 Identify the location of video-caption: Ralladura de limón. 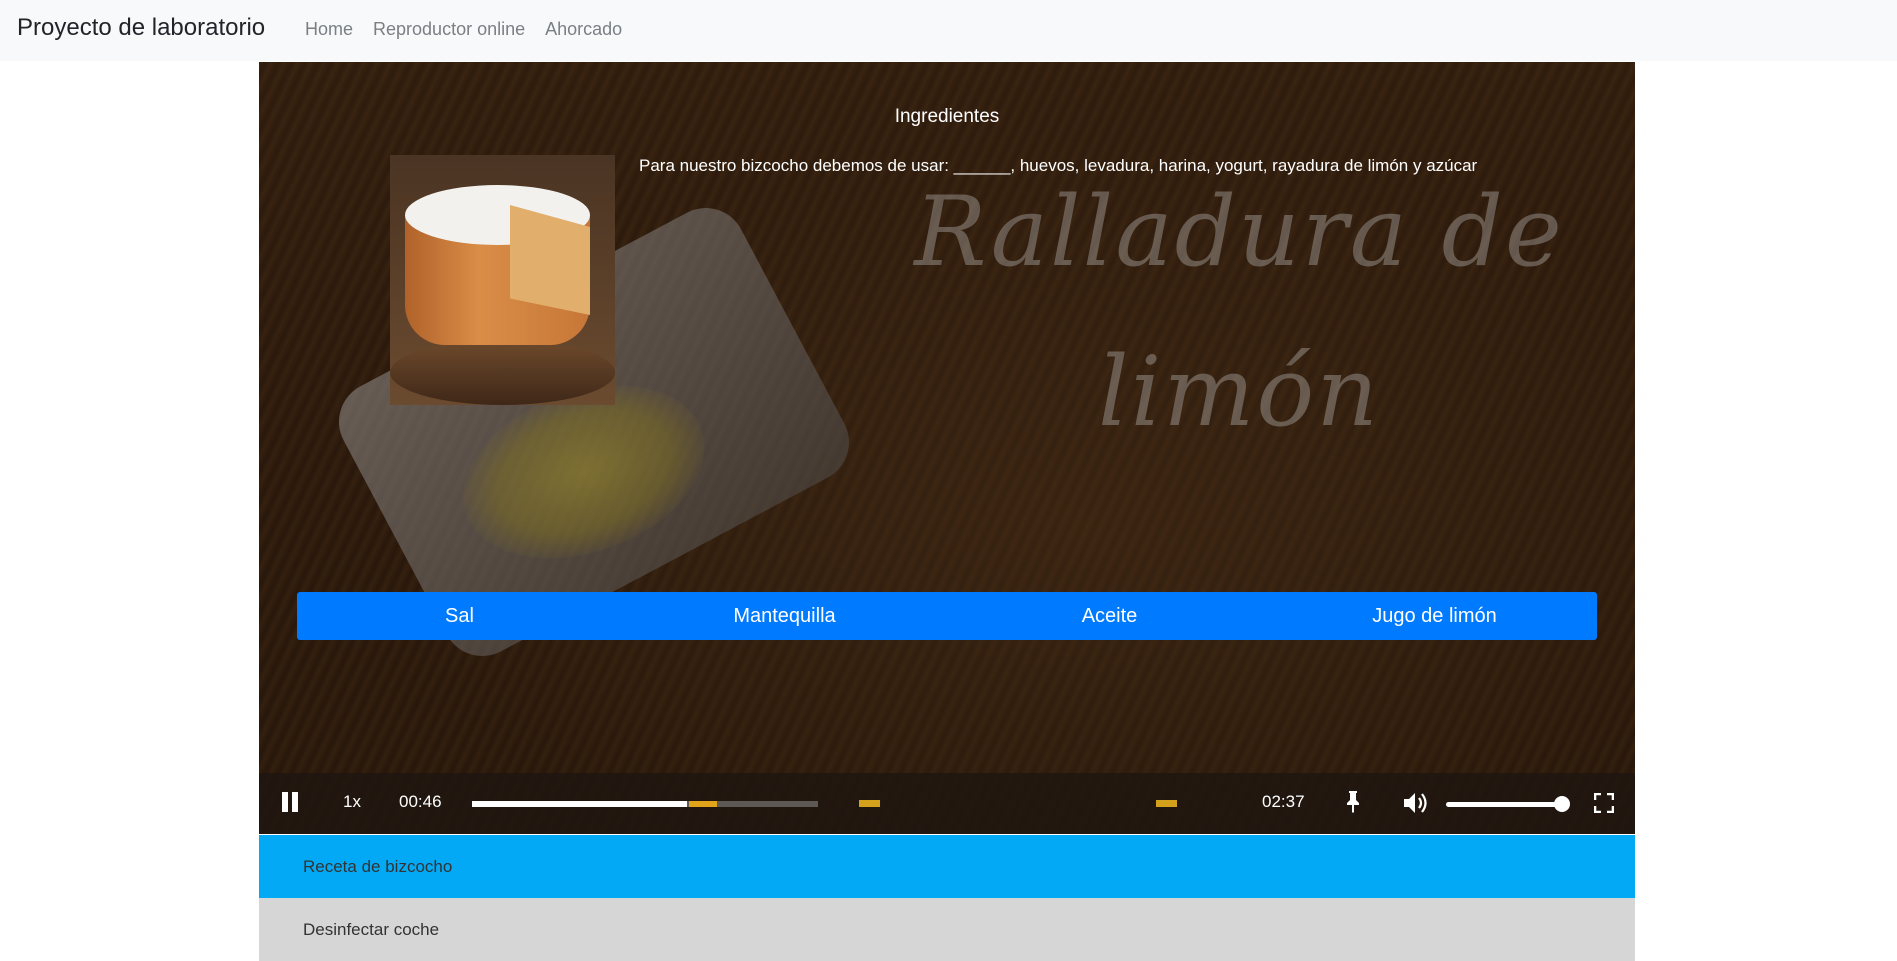
(1239, 312).